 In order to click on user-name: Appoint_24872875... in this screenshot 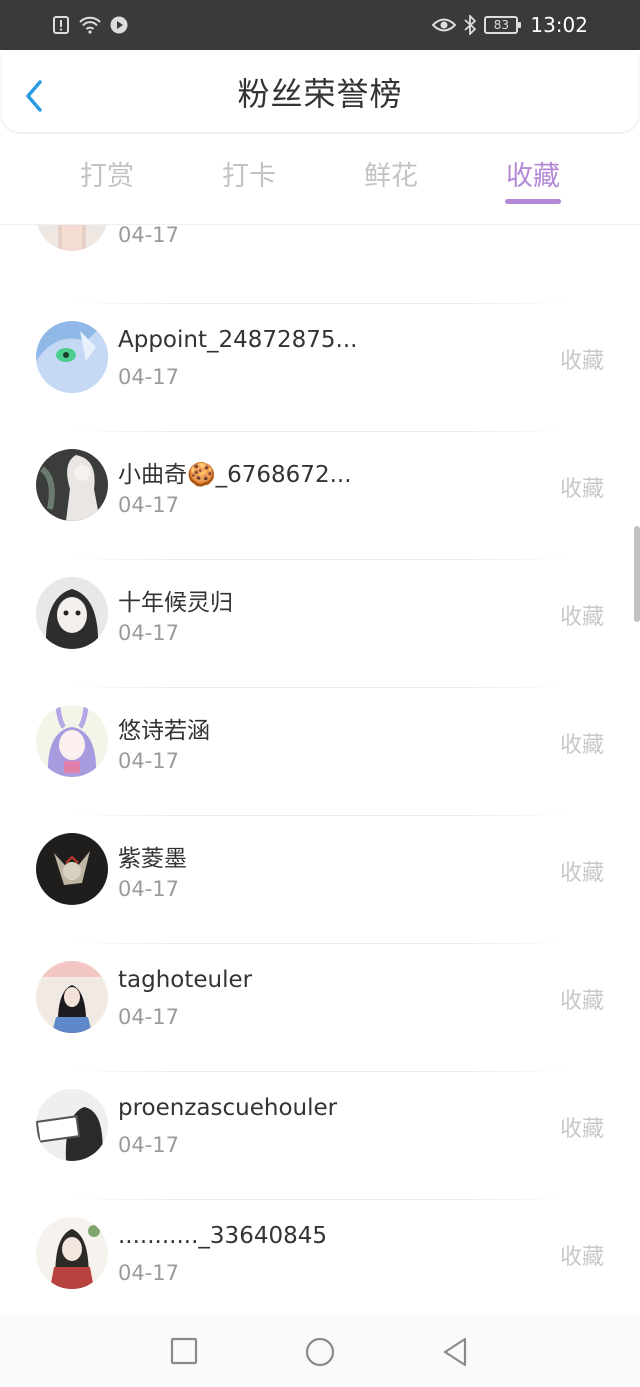, I will do `click(238, 340)`.